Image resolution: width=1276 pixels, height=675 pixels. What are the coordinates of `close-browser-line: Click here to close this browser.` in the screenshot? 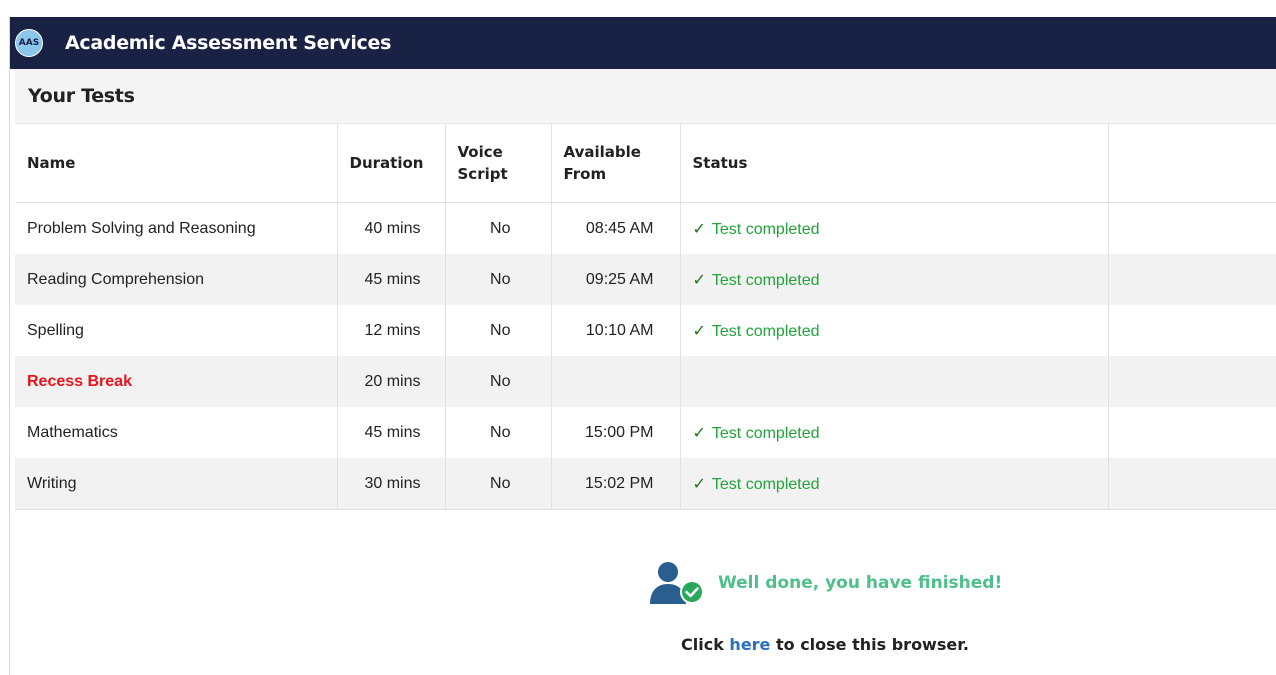 It's located at (825, 644).